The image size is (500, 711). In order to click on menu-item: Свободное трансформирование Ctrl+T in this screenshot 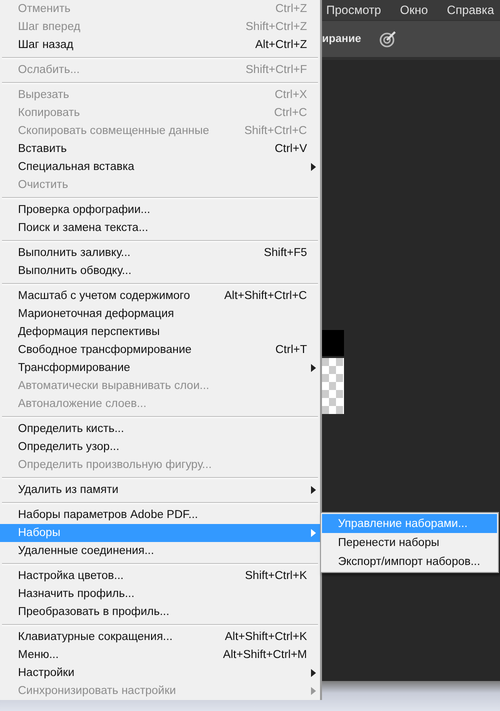, I will do `click(160, 350)`.